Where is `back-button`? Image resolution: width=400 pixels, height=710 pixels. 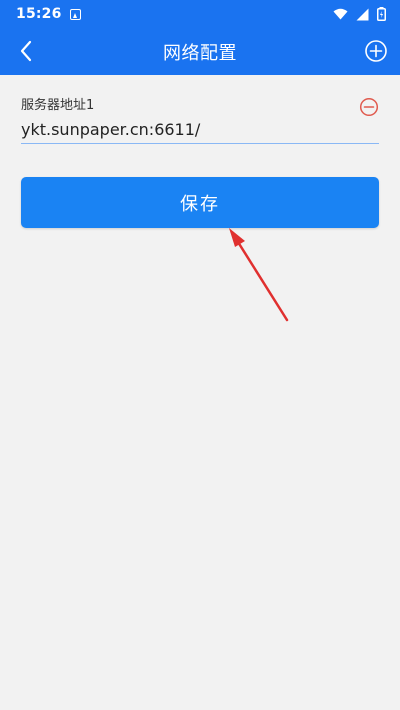 back-button is located at coordinates (26, 51).